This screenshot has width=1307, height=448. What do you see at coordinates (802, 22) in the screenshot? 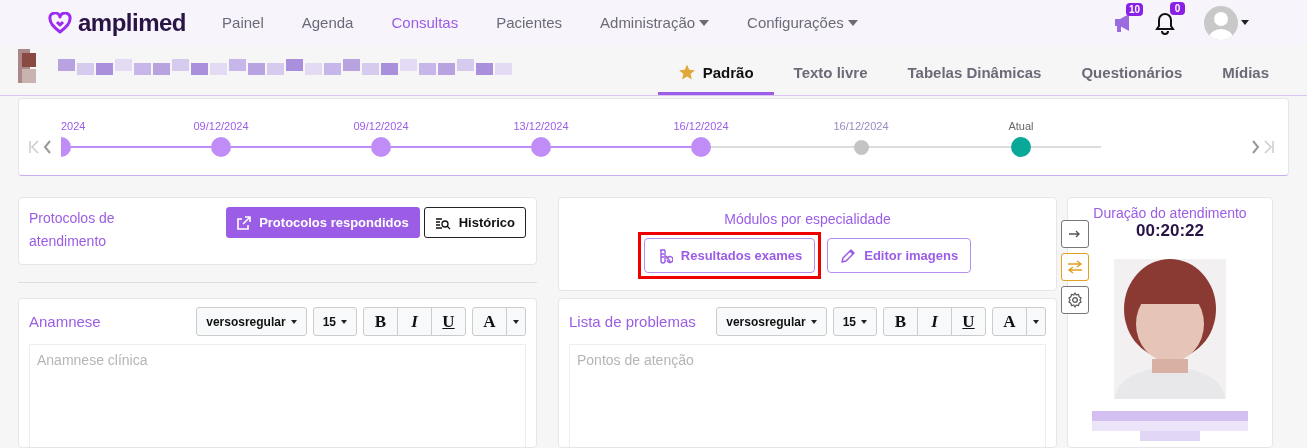
I see `nav-link: Configurações` at bounding box center [802, 22].